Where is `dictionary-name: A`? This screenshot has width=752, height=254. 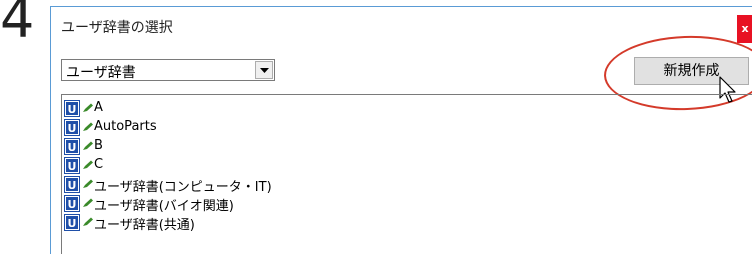
dictionary-name: A is located at coordinates (98, 107).